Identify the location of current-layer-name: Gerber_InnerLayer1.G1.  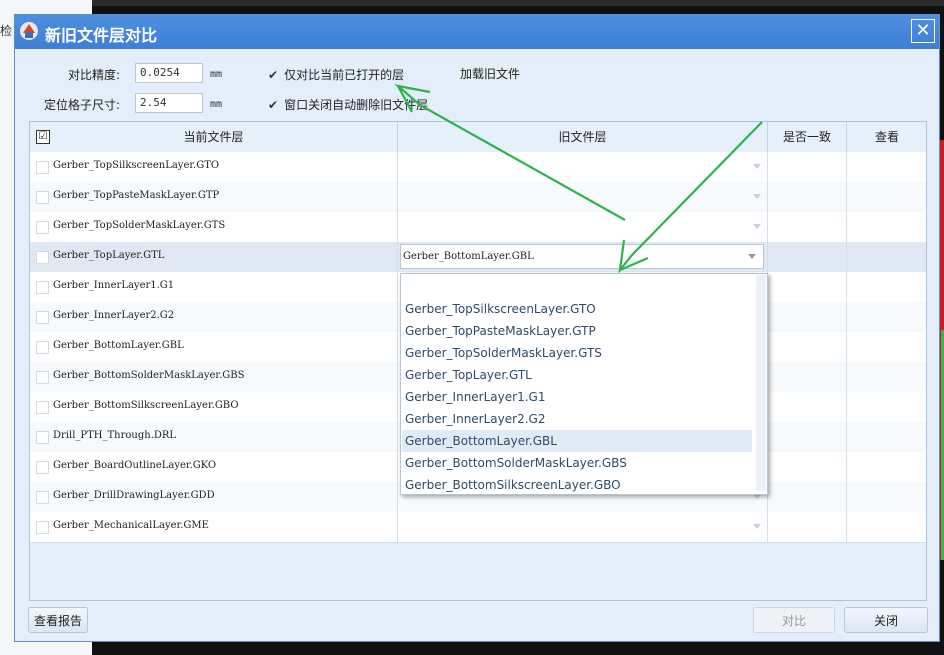
(114, 285).